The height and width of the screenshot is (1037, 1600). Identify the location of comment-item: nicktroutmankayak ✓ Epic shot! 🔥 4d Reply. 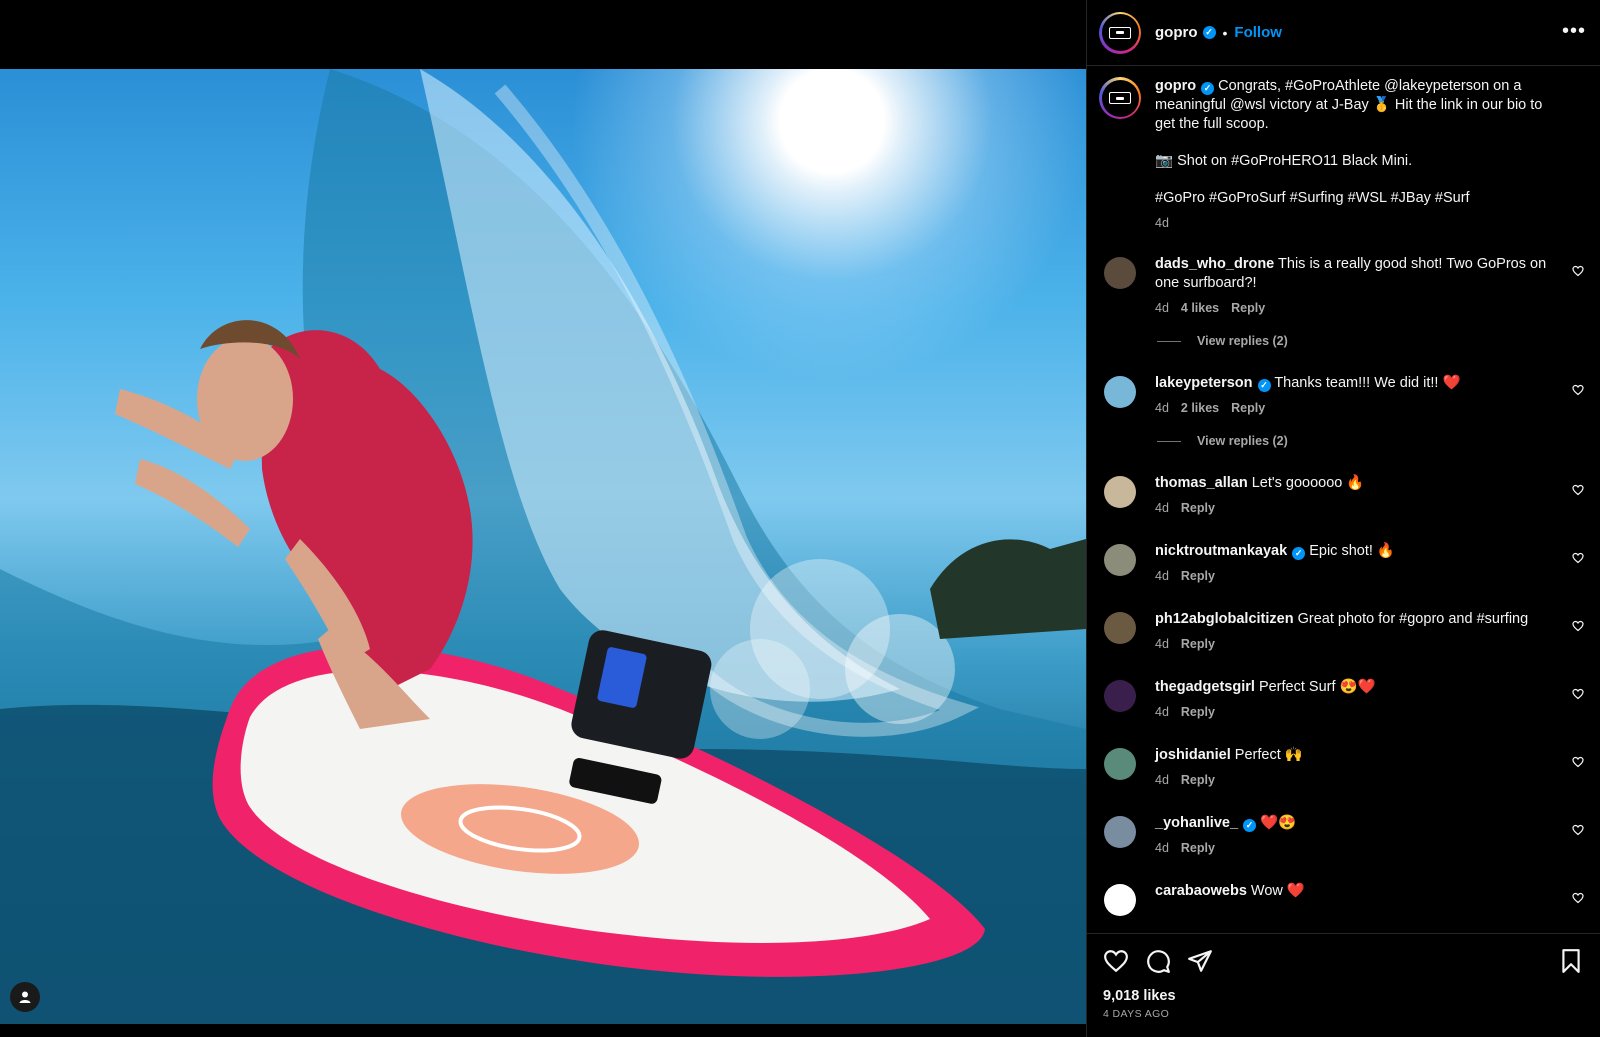
(1343, 564).